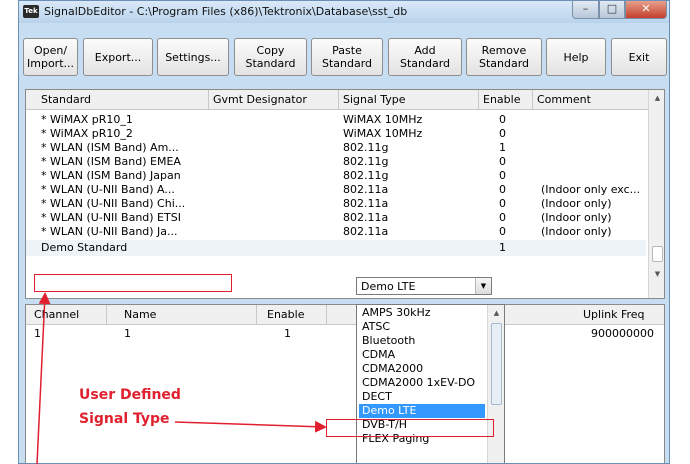 The height and width of the screenshot is (464, 690). What do you see at coordinates (656, 194) in the screenshot?
I see `standards-scrollbar: ▲ ▼` at bounding box center [656, 194].